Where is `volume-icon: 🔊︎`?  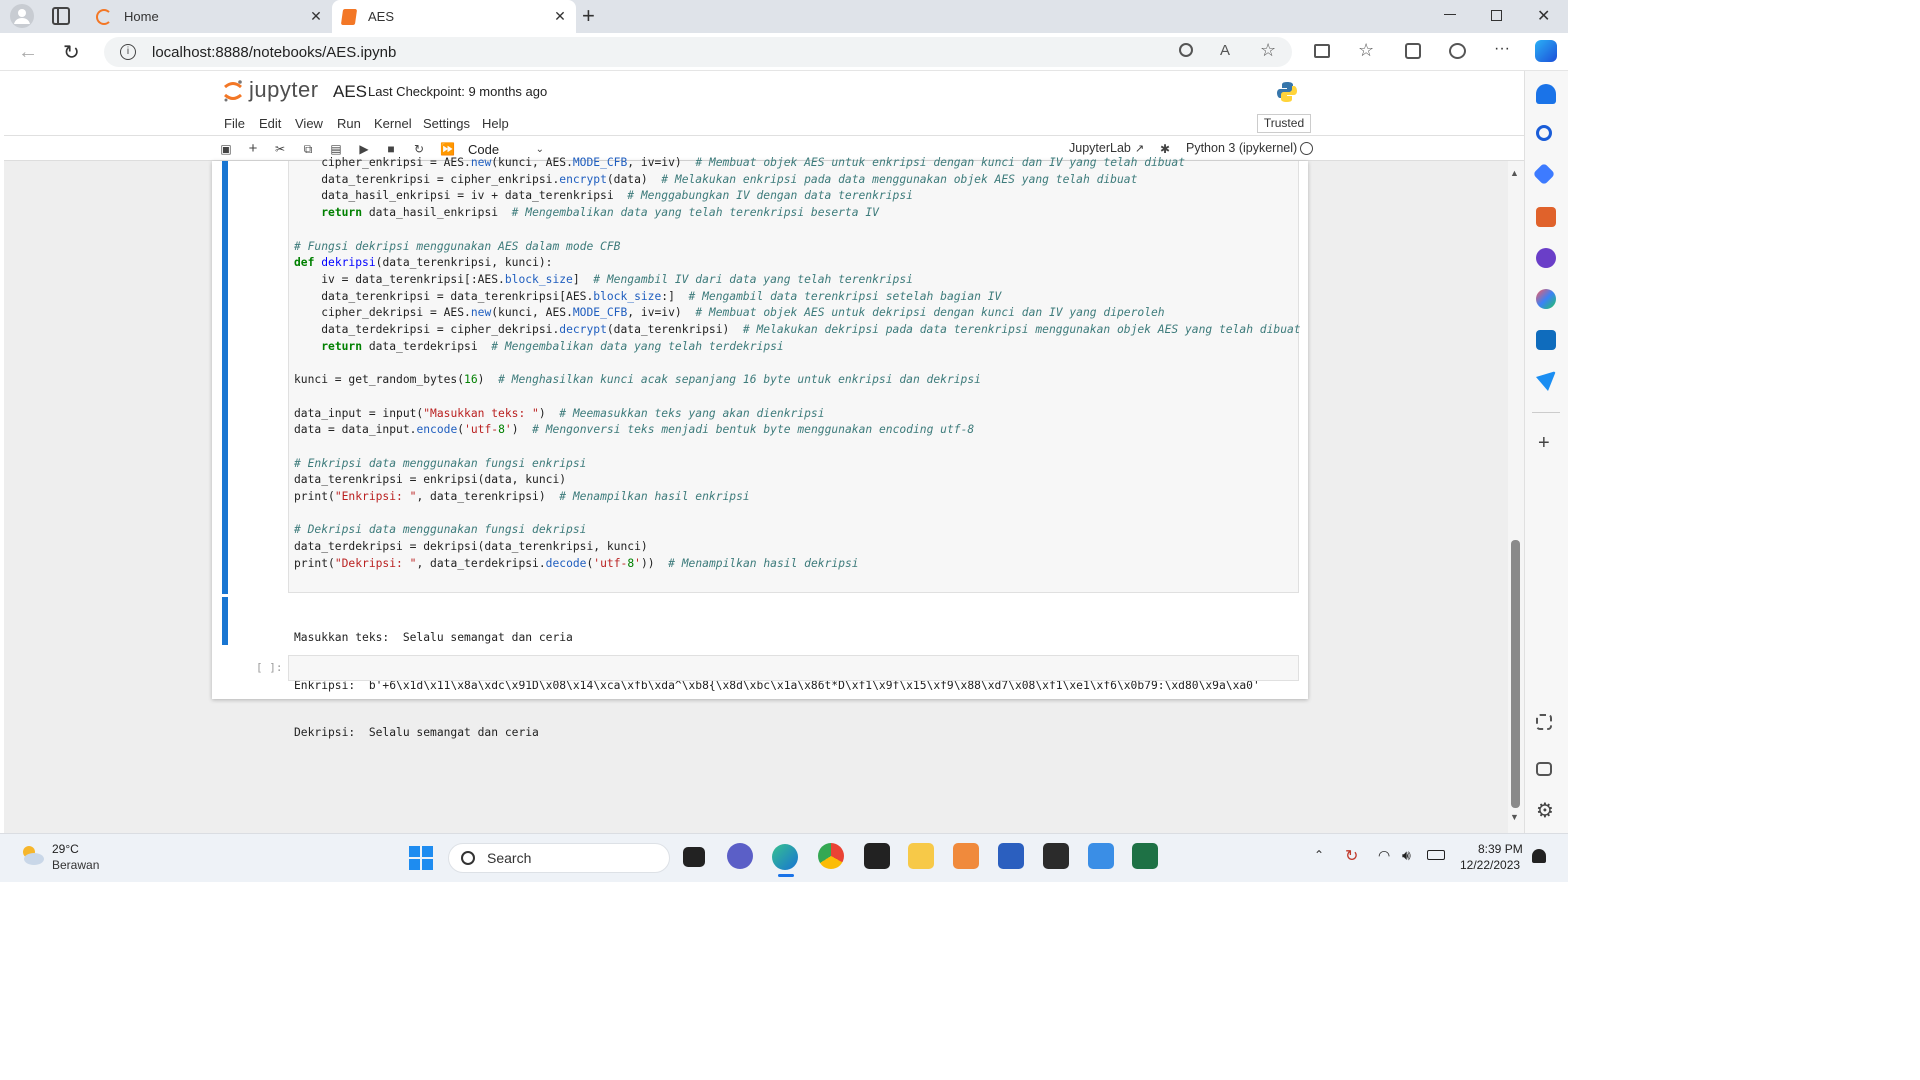
volume-icon: 🔊︎ is located at coordinates (1406, 855).